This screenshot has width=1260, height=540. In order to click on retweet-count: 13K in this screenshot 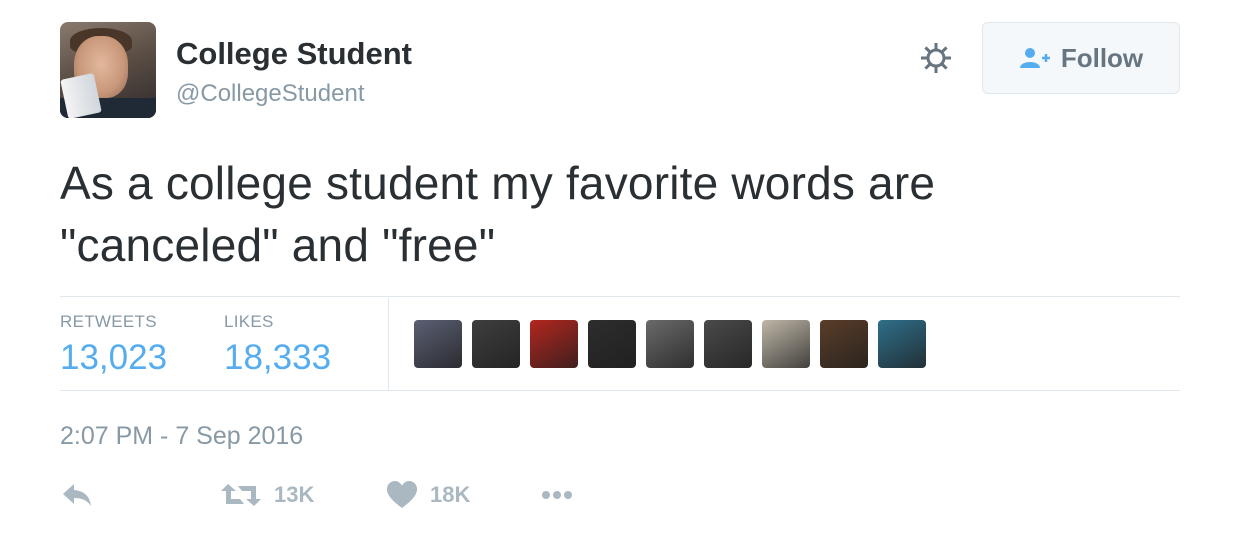, I will do `click(294, 494)`.